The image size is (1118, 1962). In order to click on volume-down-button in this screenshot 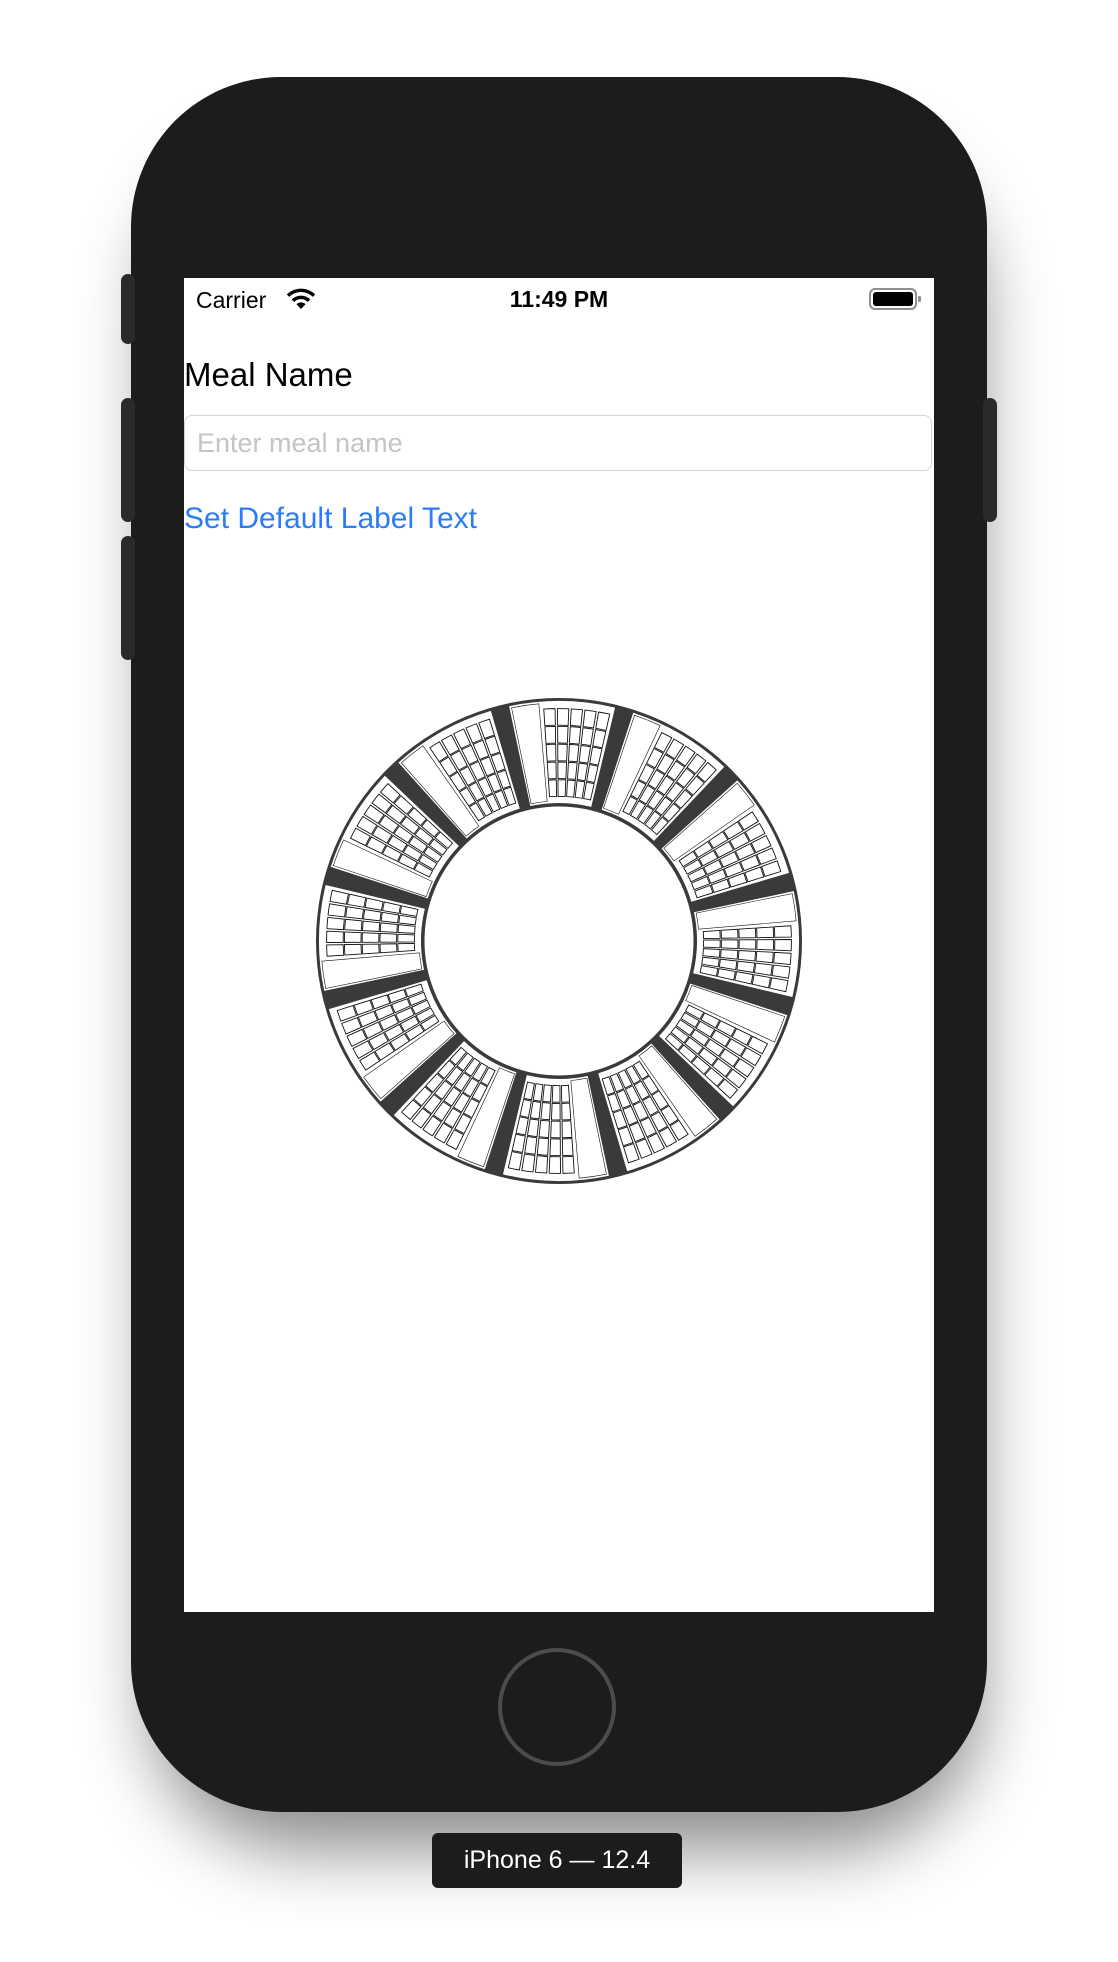, I will do `click(128, 598)`.